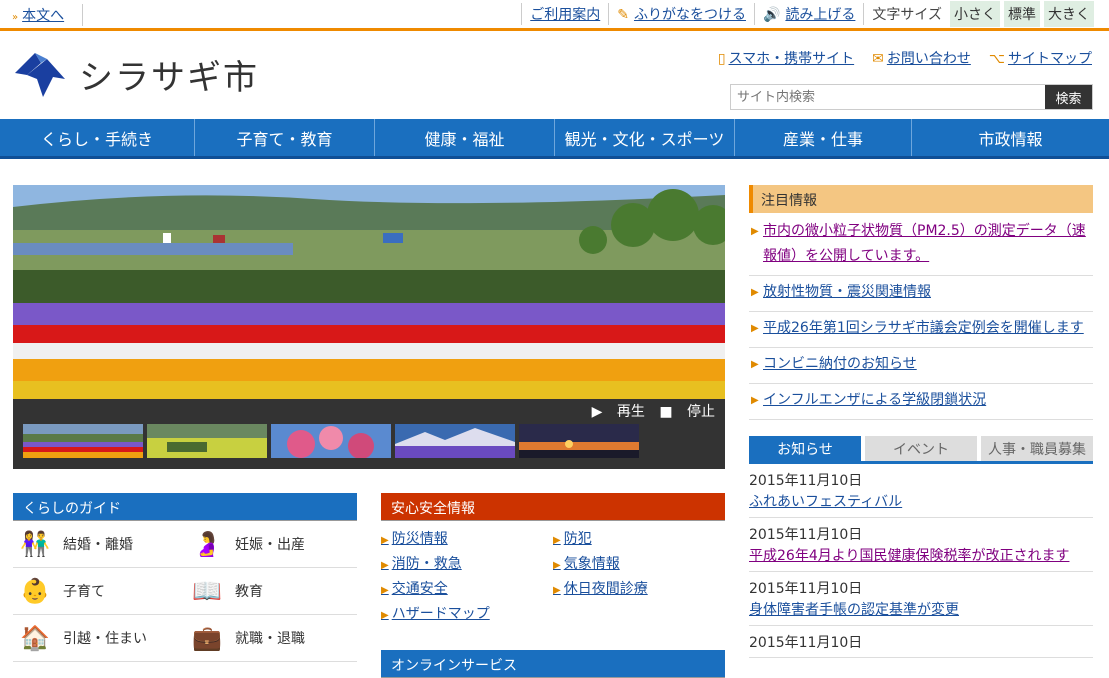 The image size is (1109, 678). I want to click on skip-link-wrap: » 本文へ, so click(38, 15).